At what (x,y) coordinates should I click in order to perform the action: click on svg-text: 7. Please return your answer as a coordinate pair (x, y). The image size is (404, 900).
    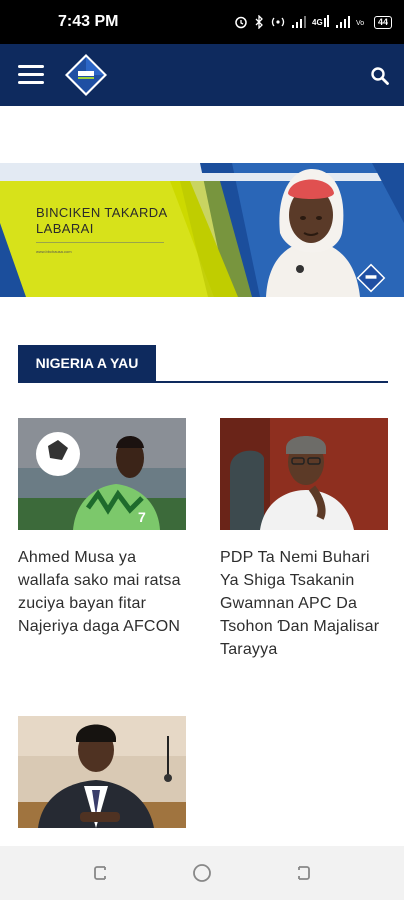
    Looking at the image, I should click on (142, 517).